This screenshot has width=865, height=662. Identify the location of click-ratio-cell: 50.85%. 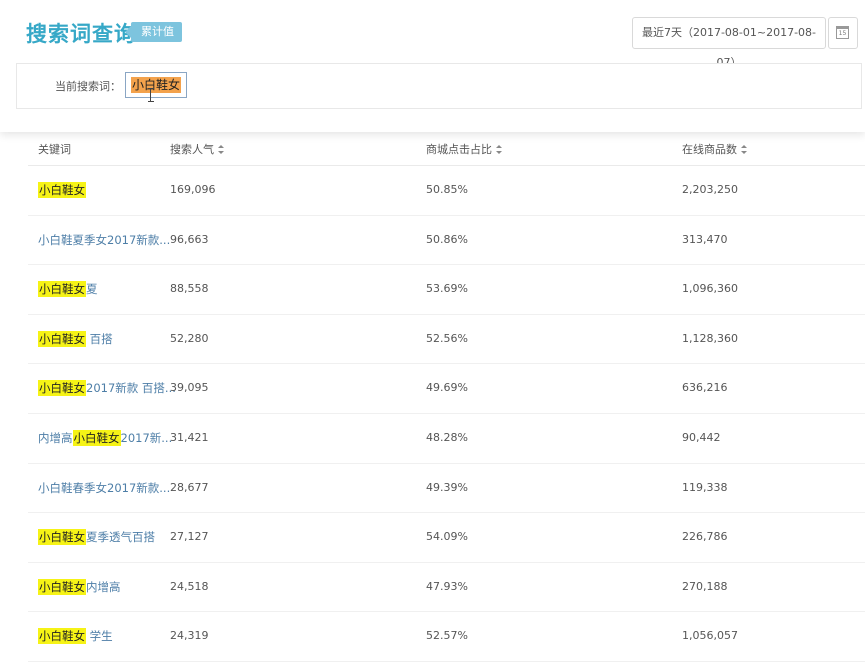
(447, 189).